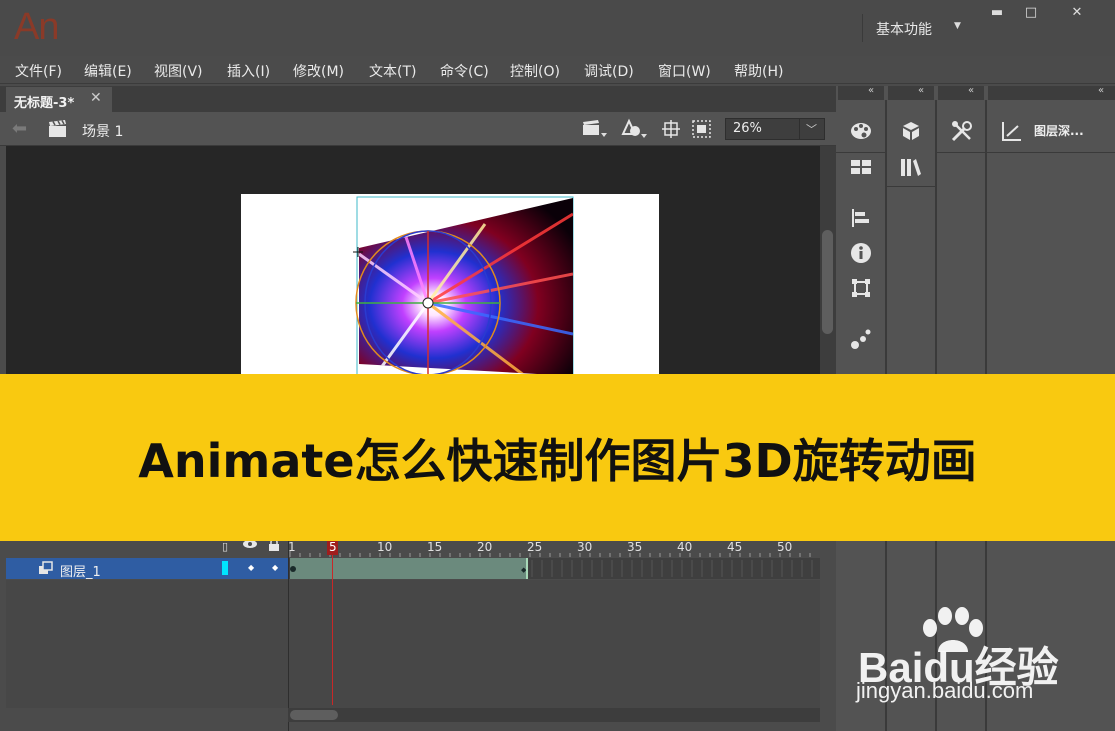 The width and height of the screenshot is (1115, 731). I want to click on frame-grid-area, so click(554, 644).